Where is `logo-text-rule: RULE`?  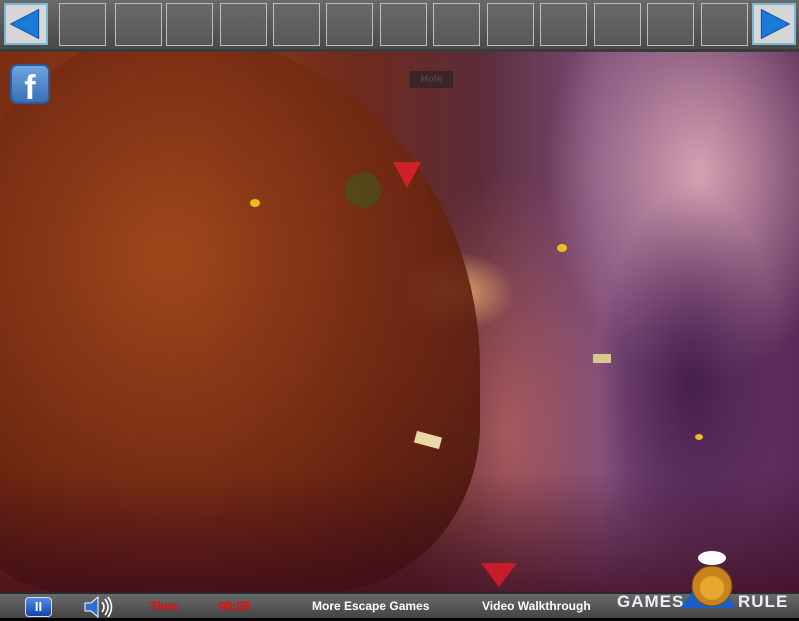 logo-text-rule: RULE is located at coordinates (763, 601).